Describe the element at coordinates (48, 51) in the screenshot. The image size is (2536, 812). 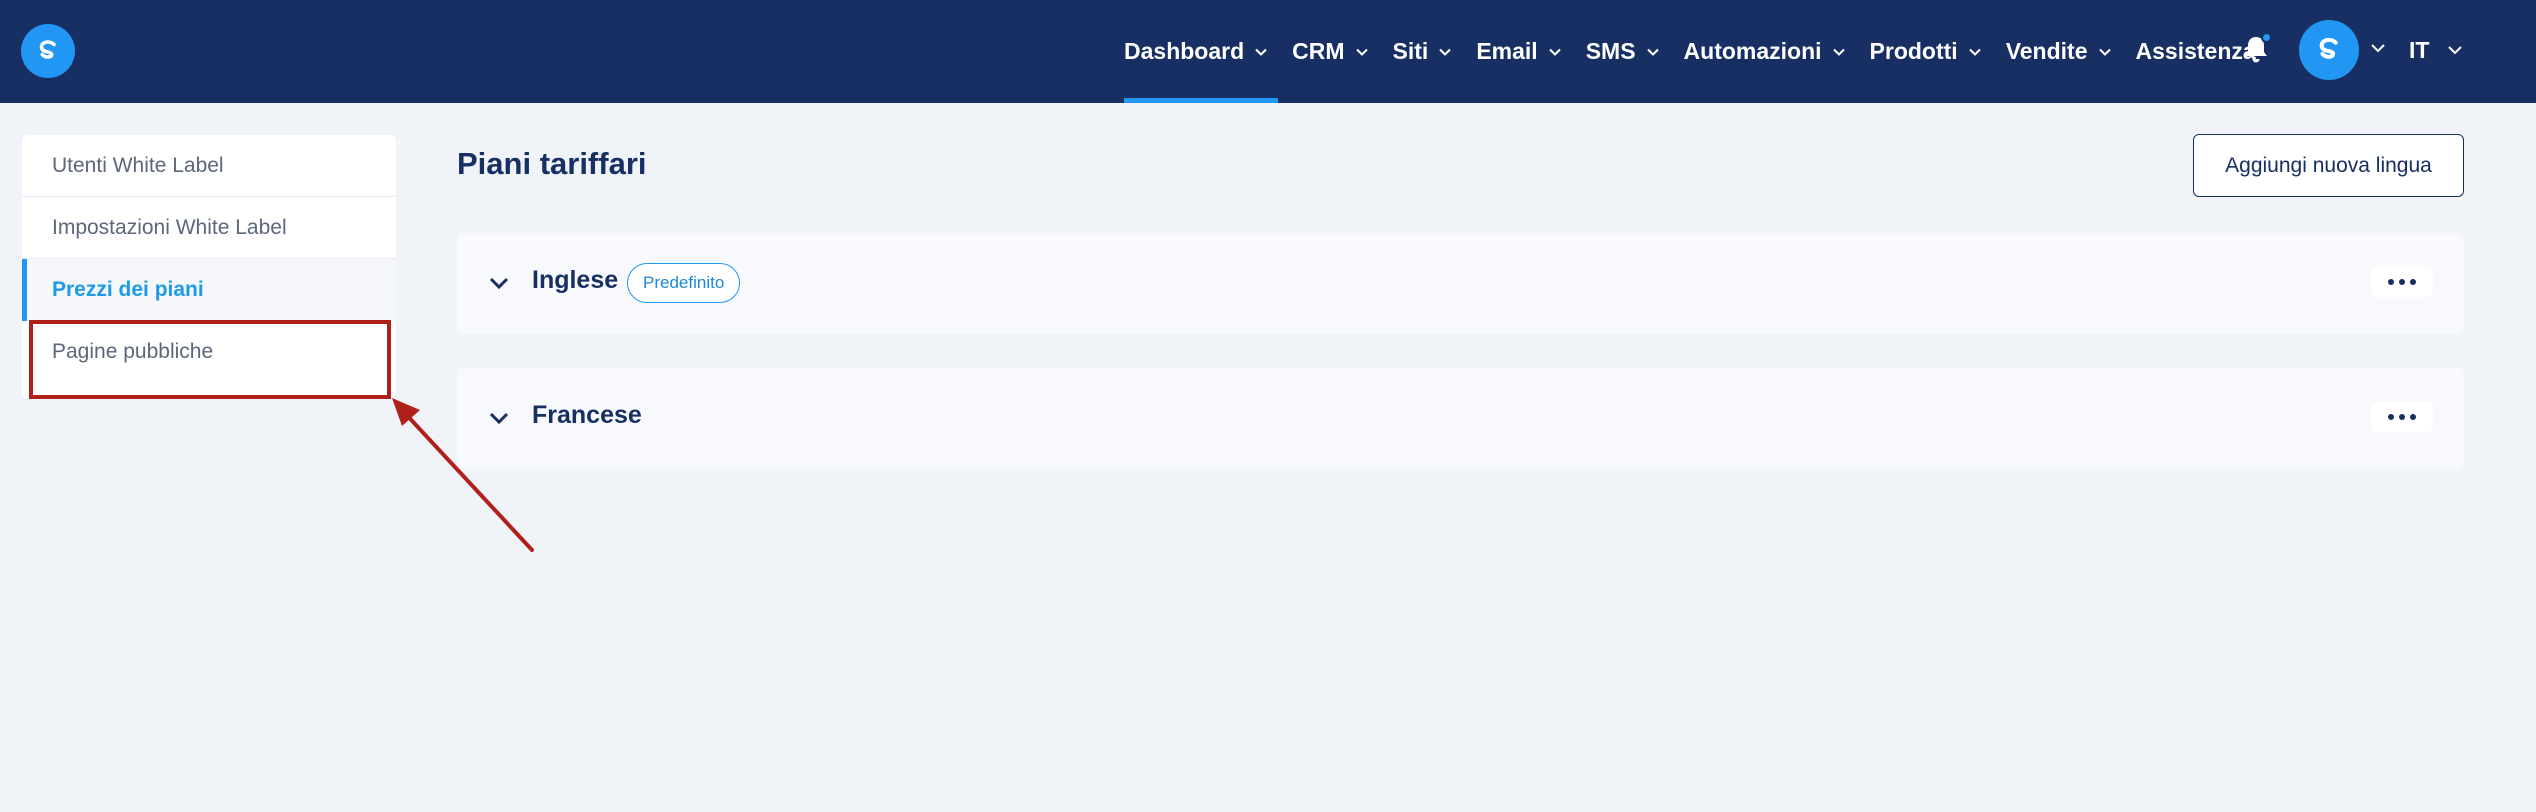
I see `app-logo-icon` at that location.